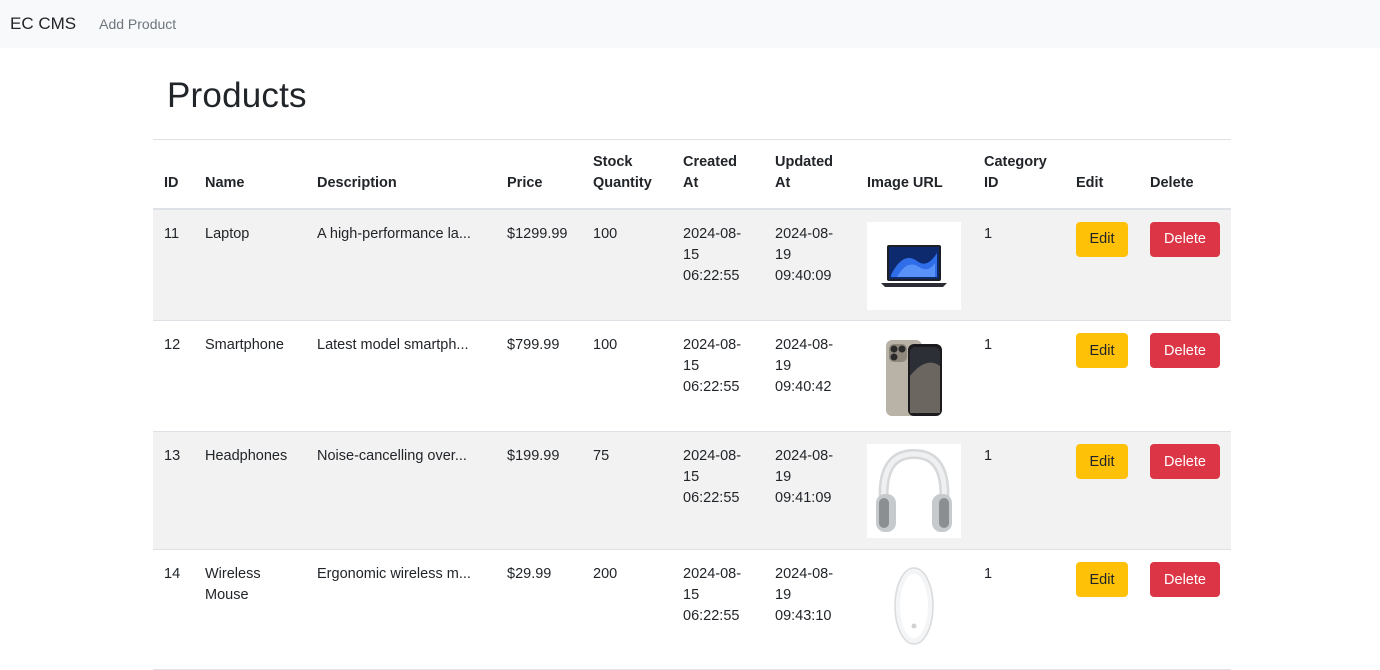 The height and width of the screenshot is (670, 1380). What do you see at coordinates (601, 456) in the screenshot?
I see `cell-stock: 75` at bounding box center [601, 456].